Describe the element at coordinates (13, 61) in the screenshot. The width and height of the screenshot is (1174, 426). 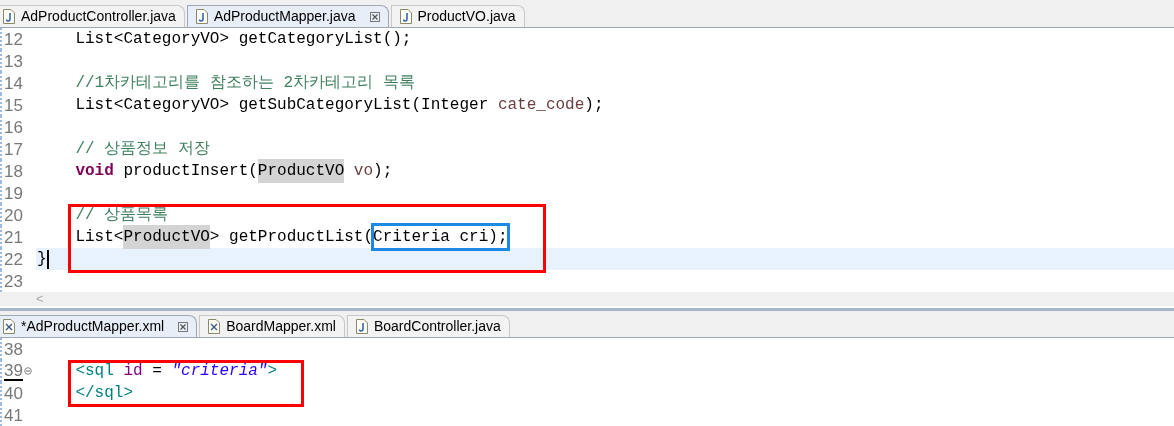
I see `line-number: 13` at that location.